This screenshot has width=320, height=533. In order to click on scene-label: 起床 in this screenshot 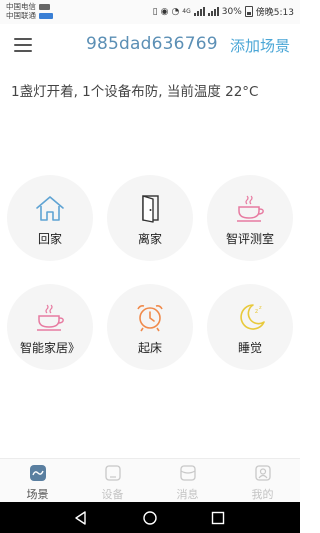, I will do `click(149, 348)`.